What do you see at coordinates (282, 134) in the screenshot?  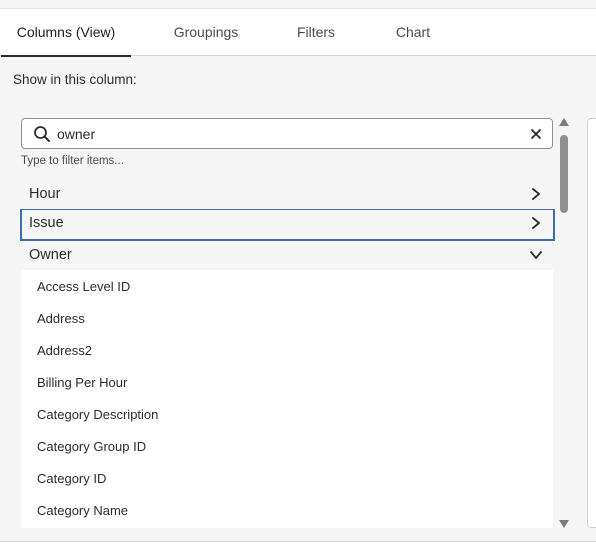 I see `search-input` at bounding box center [282, 134].